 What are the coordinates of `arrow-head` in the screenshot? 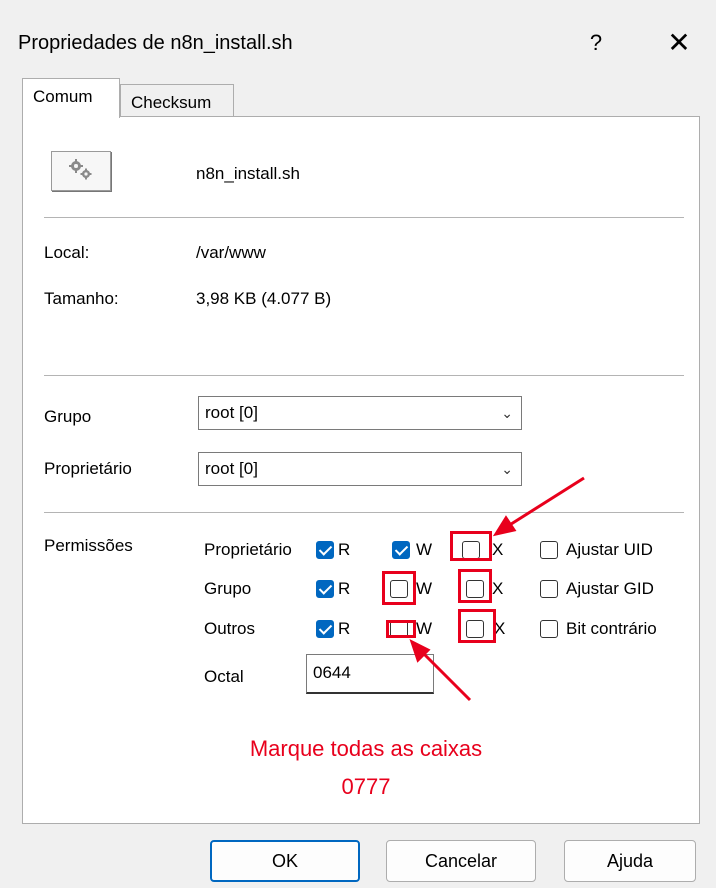 It's located at (504, 526).